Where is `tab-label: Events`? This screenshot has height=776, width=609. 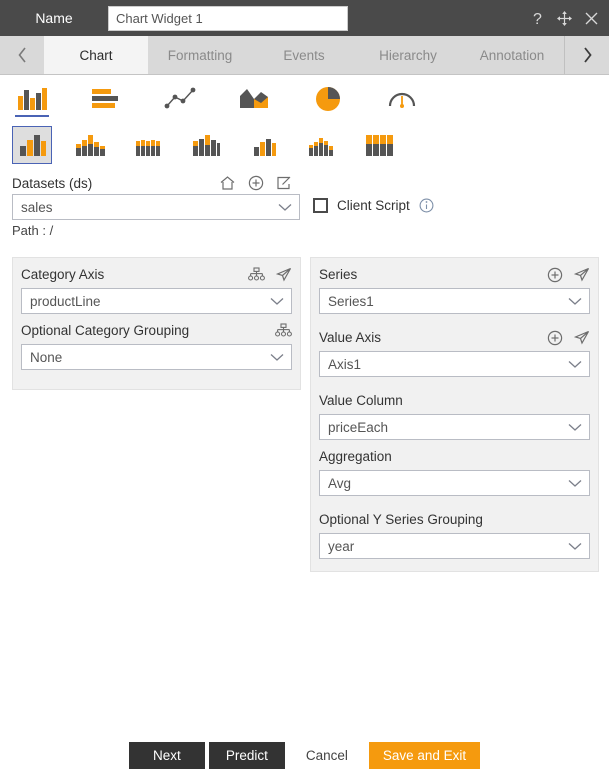 tab-label: Events is located at coordinates (304, 55).